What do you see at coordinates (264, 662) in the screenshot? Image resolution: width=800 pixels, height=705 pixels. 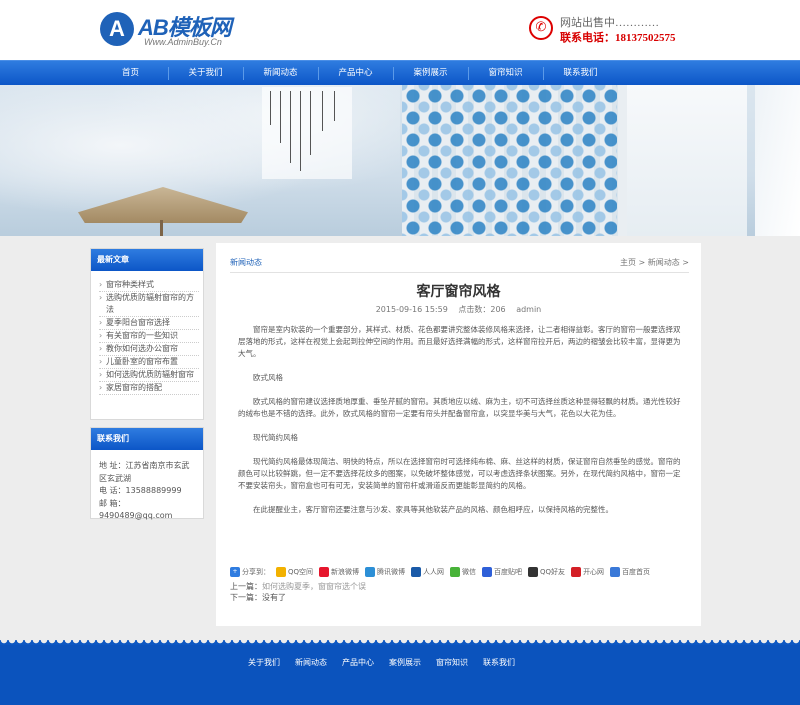 I see `footer-link-about: 关于我们` at bounding box center [264, 662].